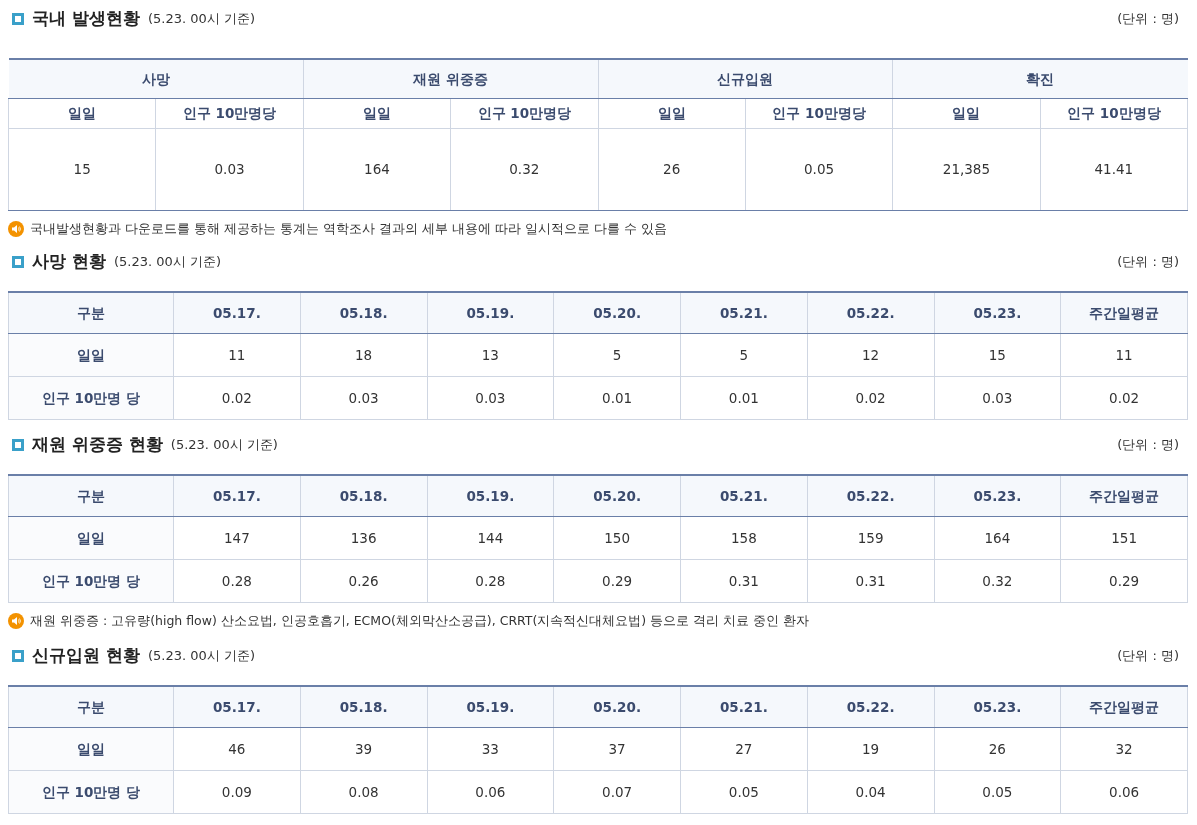 This screenshot has height=825, width=1197. What do you see at coordinates (617, 538) in the screenshot?
I see `table-cell: 150` at bounding box center [617, 538].